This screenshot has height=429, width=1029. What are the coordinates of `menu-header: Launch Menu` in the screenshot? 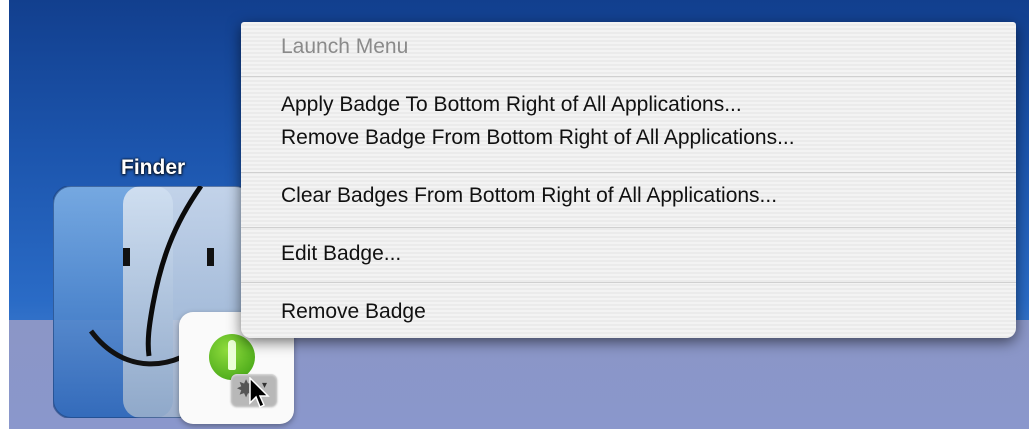 It's located at (345, 46).